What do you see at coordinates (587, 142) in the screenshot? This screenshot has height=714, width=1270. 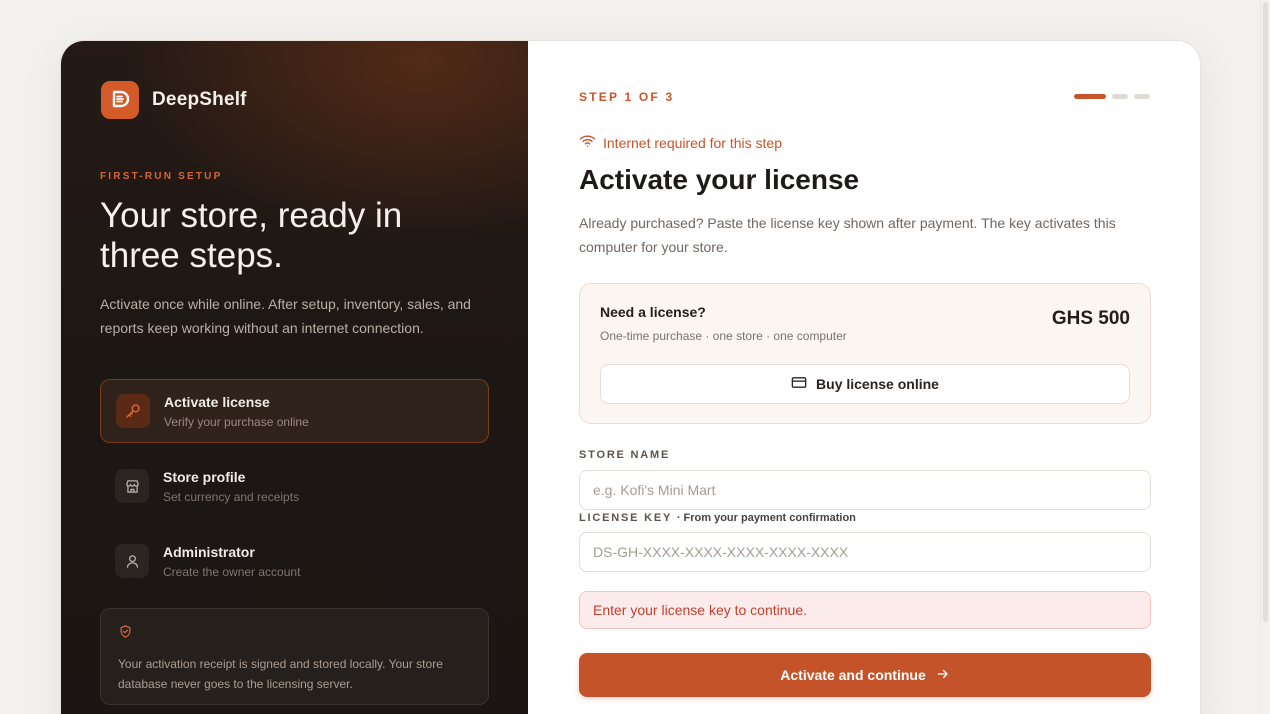 I see `wifi-icon` at bounding box center [587, 142].